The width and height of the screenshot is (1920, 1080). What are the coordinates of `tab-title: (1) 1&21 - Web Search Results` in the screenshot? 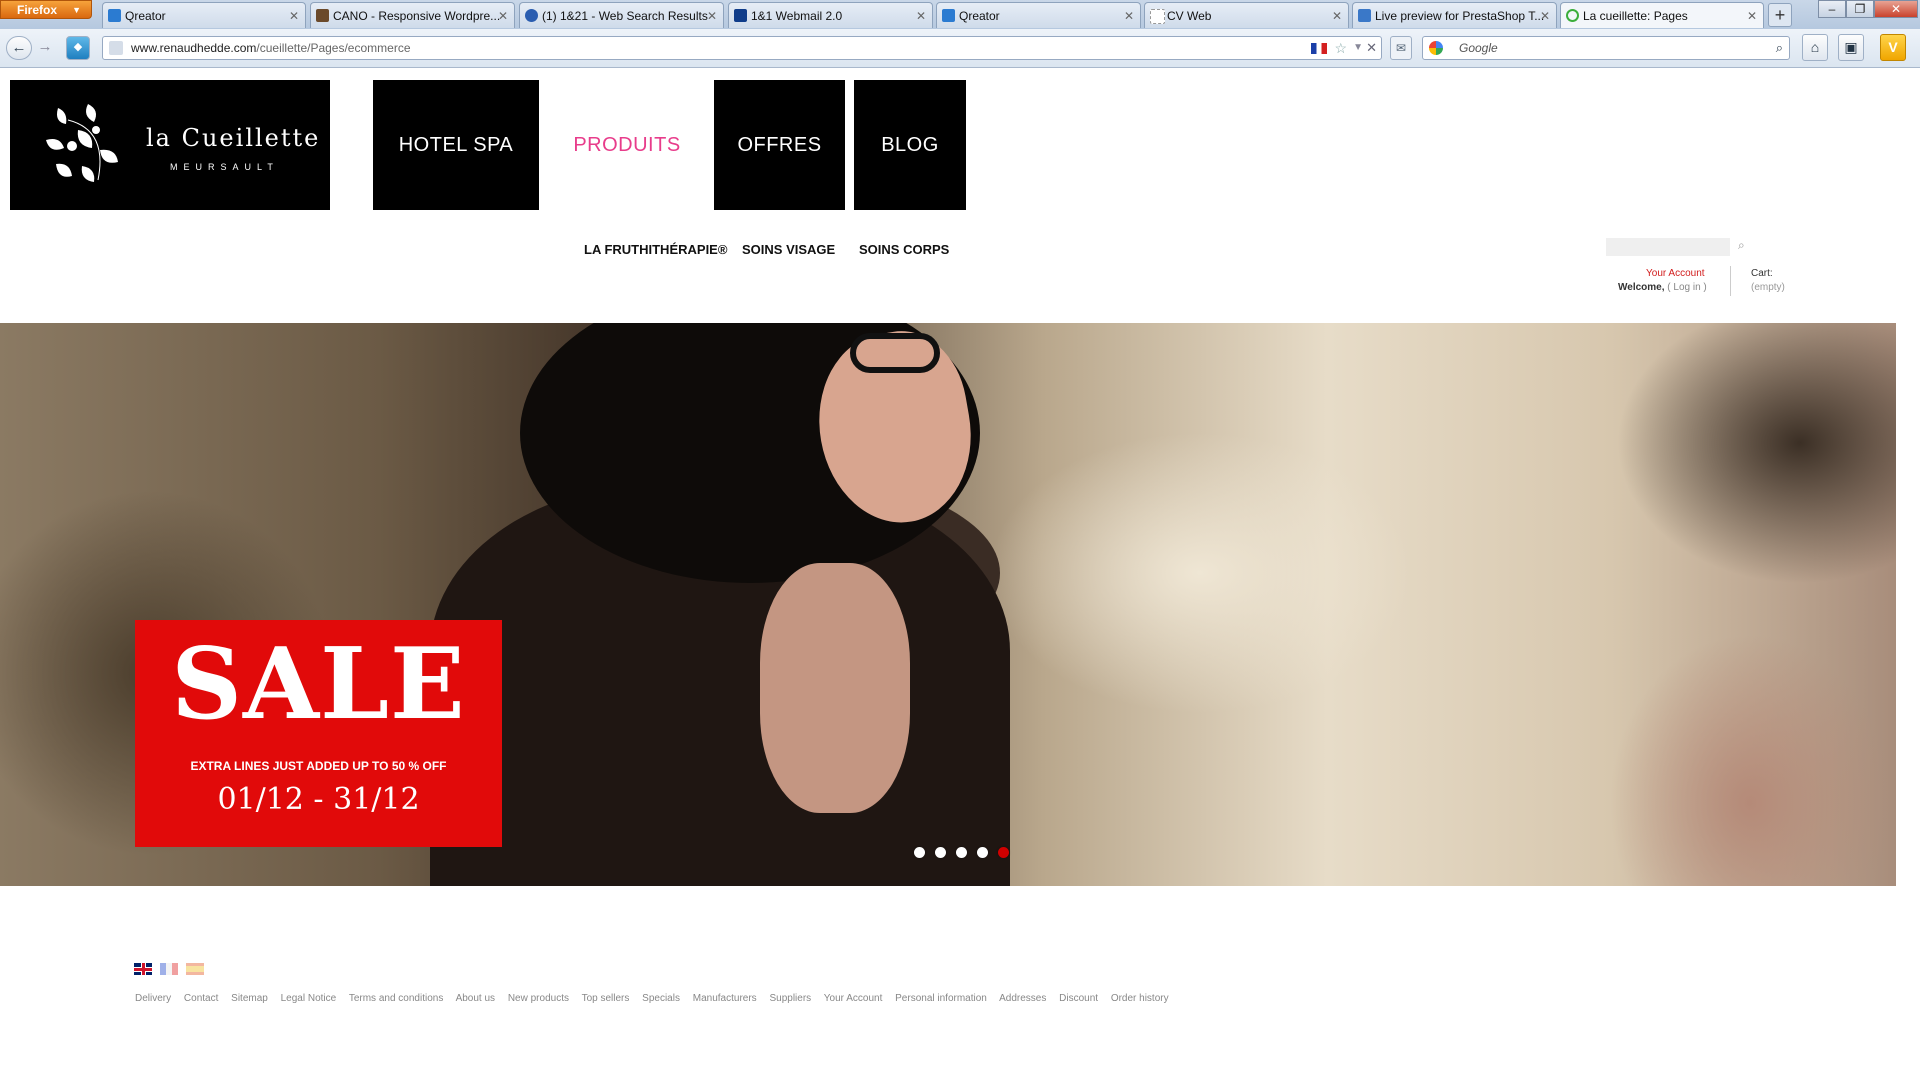 It's located at (625, 16).